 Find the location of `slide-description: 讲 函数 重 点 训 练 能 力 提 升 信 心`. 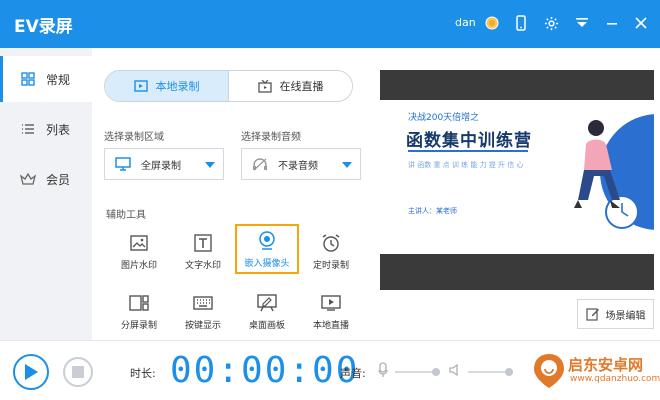

slide-description: 讲 函数 重 点 训 练 能 力 提 升 信 心 is located at coordinates (466, 165).